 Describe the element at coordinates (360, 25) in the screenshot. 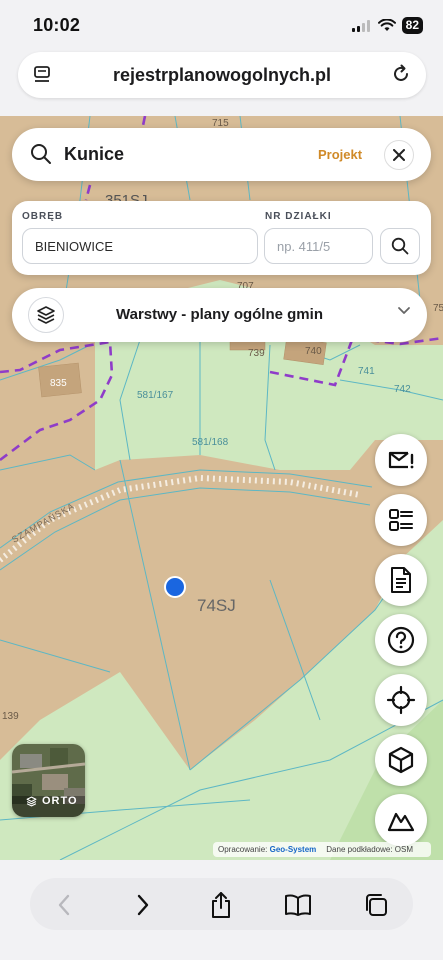

I see `cellular-signal-icon` at that location.